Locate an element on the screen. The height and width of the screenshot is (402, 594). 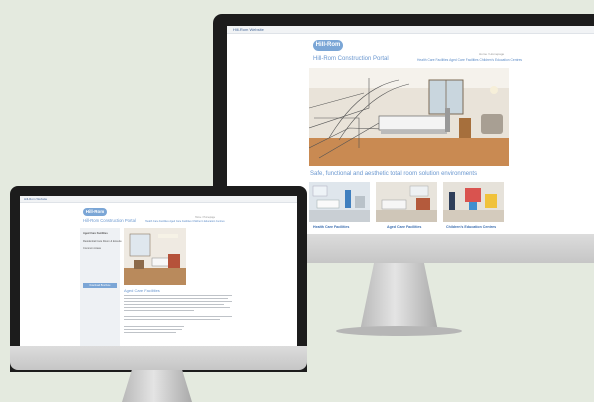
childrens-education-photo is located at coordinates (473, 202).